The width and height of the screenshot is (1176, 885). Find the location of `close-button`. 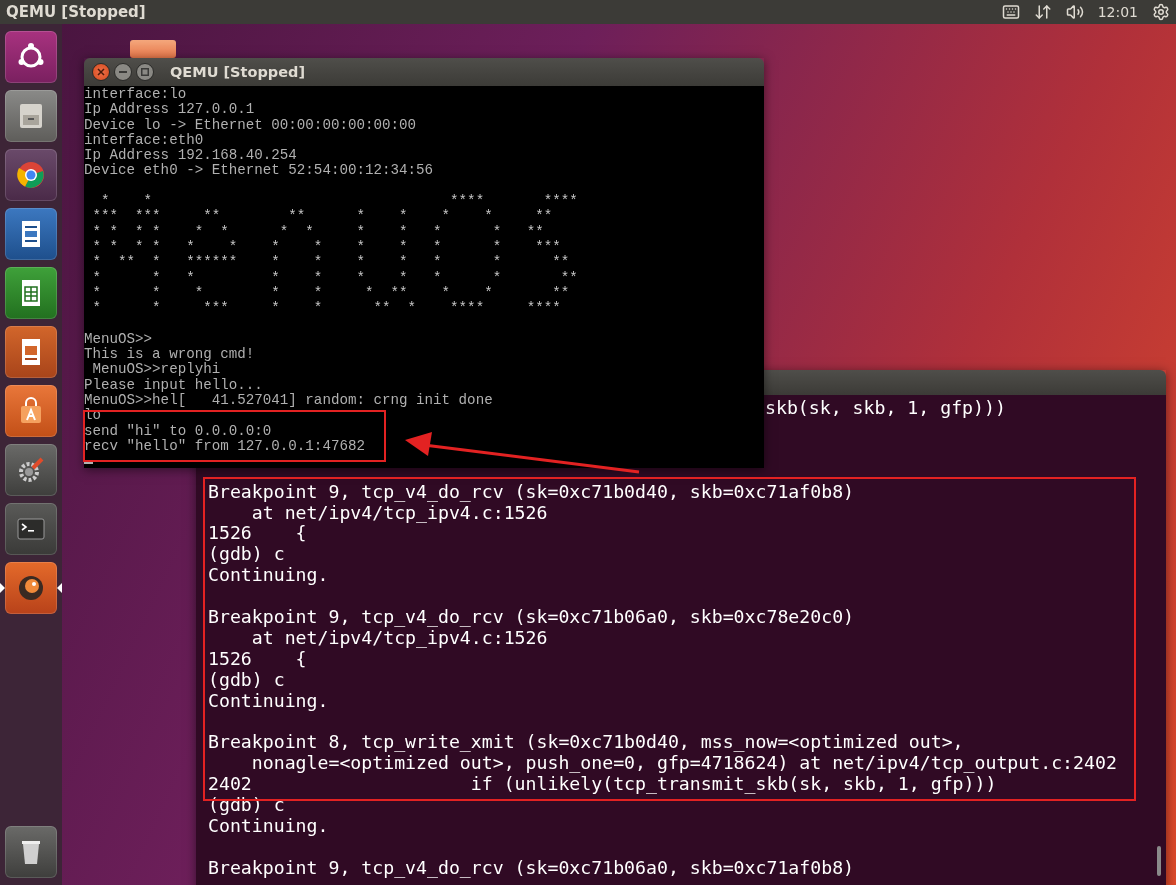

close-button is located at coordinates (101, 72).